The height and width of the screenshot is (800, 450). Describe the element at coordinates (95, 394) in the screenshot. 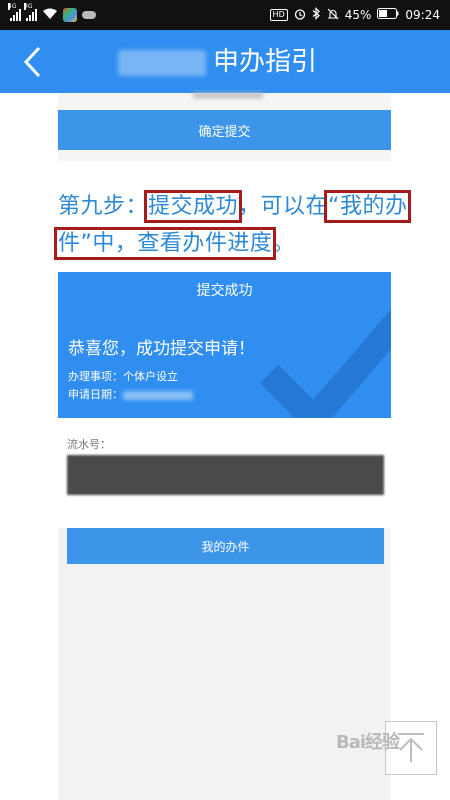

I see `date-label: 申请日期：` at that location.